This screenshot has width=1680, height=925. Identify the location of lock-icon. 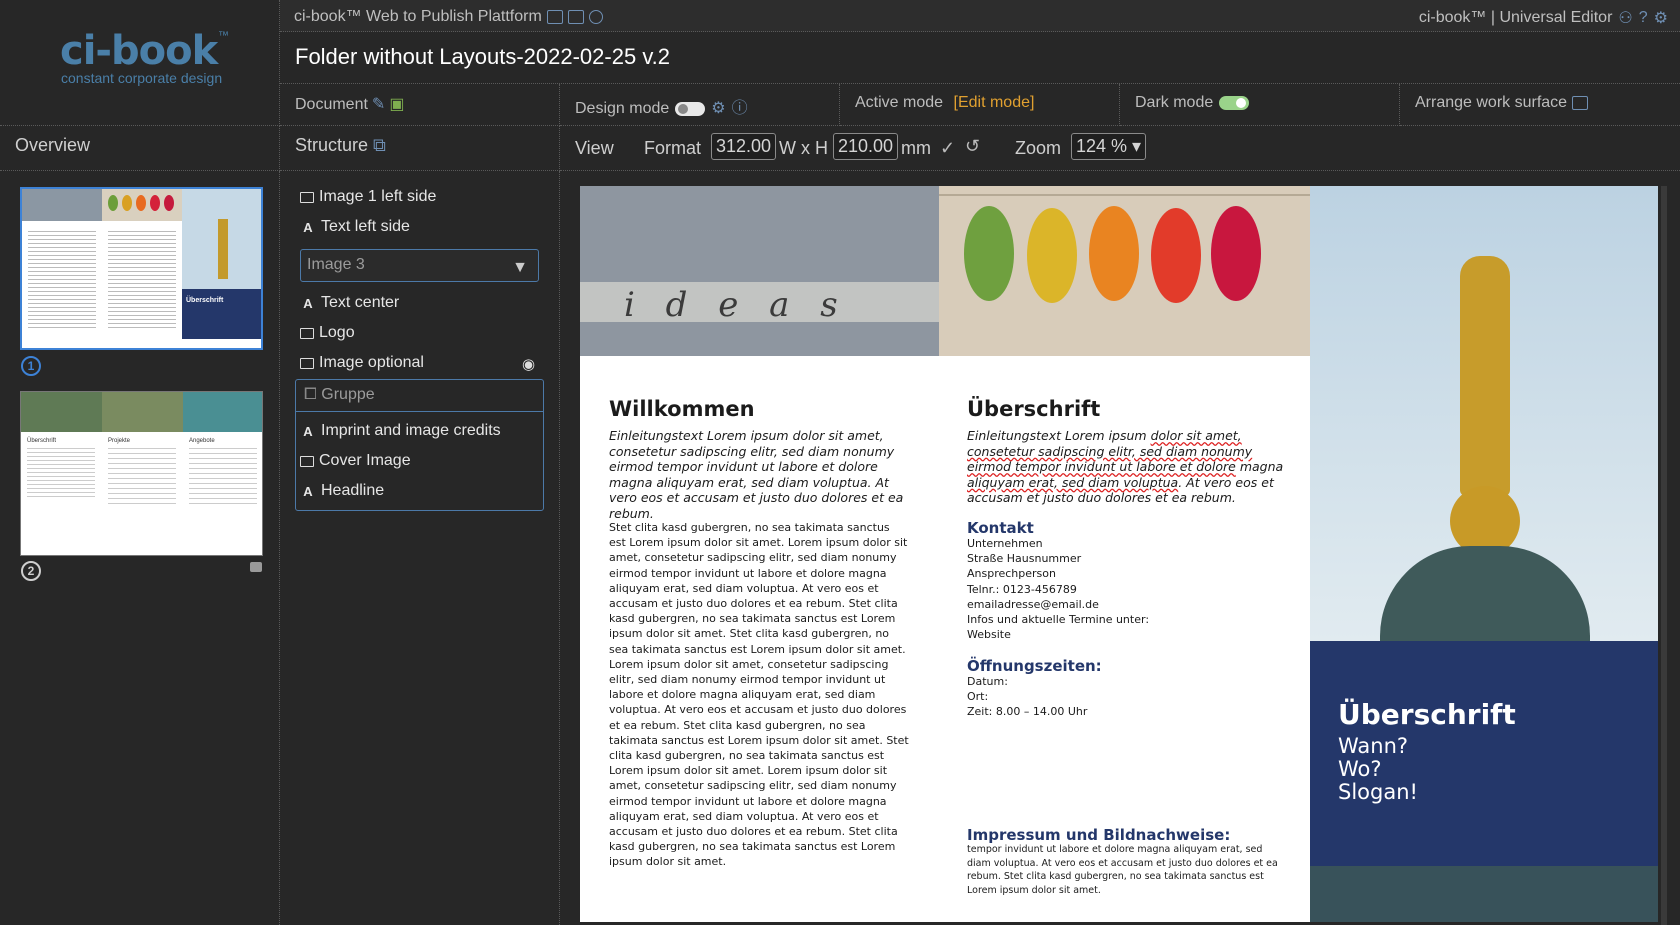
(256, 567).